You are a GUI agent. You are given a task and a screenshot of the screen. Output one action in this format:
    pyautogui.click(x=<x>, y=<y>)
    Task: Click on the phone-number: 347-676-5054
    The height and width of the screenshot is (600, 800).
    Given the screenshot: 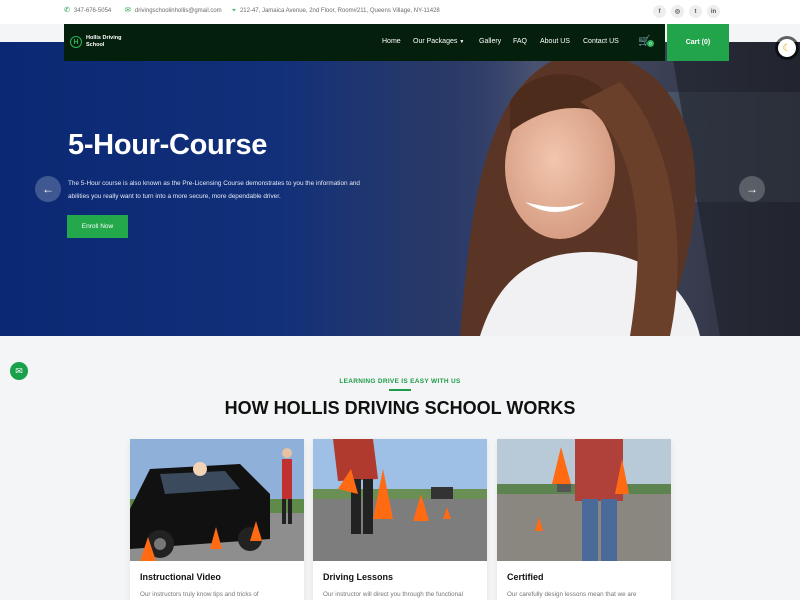 What is the action you would take?
    pyautogui.click(x=92, y=10)
    